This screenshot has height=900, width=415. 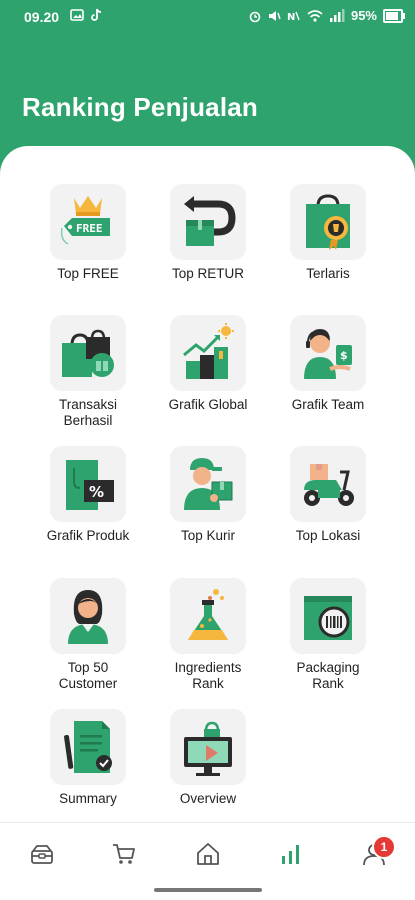 I want to click on top-retur-icon-box, so click(x=208, y=222).